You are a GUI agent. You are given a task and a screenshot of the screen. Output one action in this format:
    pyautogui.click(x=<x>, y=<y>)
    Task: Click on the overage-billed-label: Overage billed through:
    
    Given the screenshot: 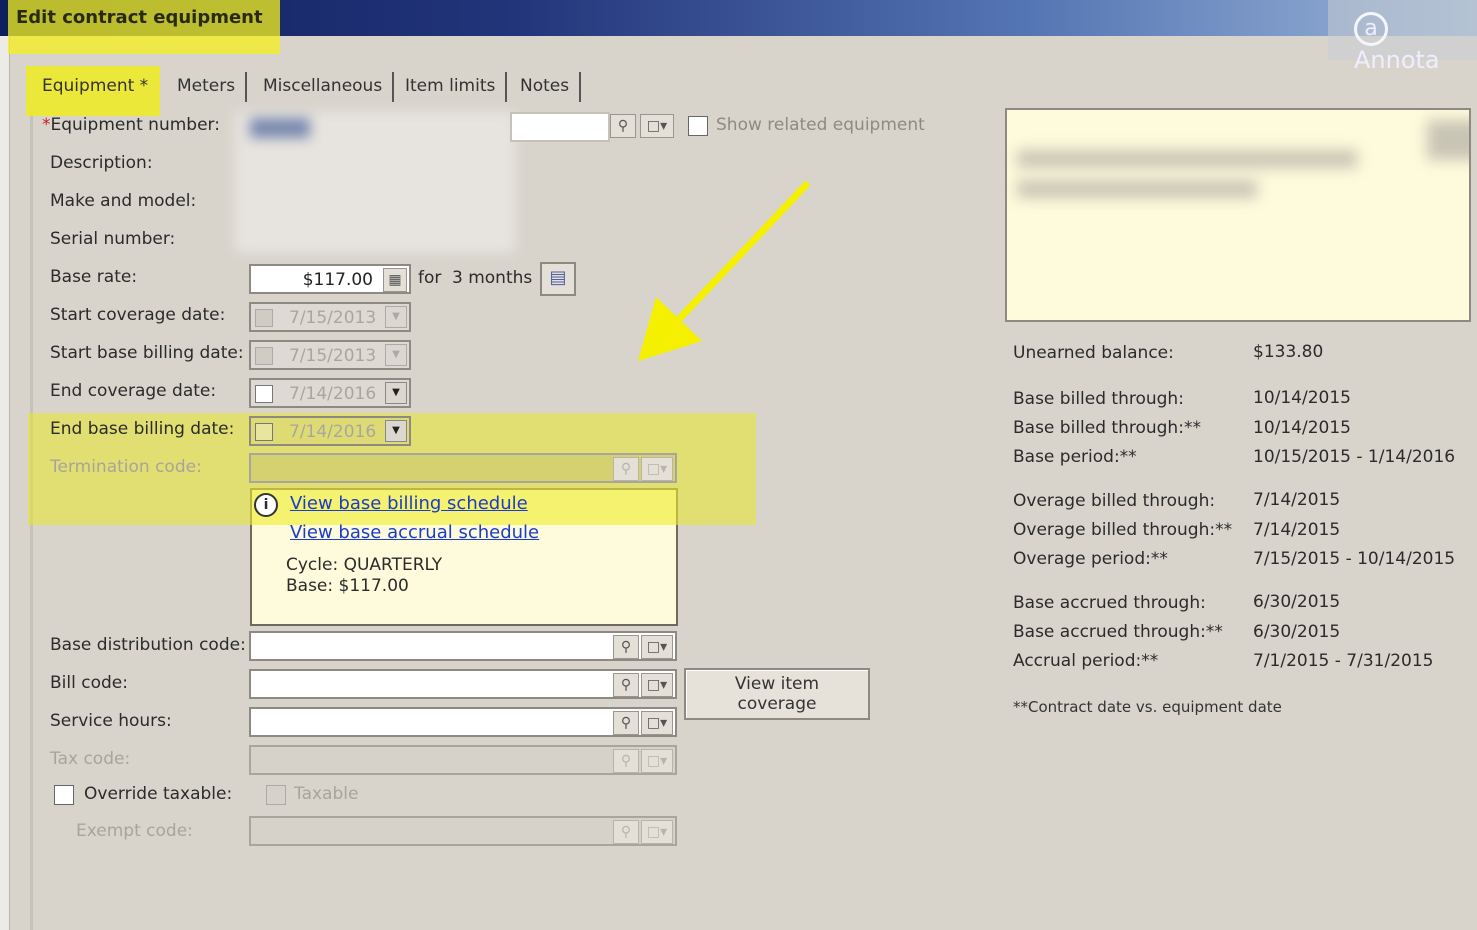 What is the action you would take?
    pyautogui.click(x=1114, y=501)
    